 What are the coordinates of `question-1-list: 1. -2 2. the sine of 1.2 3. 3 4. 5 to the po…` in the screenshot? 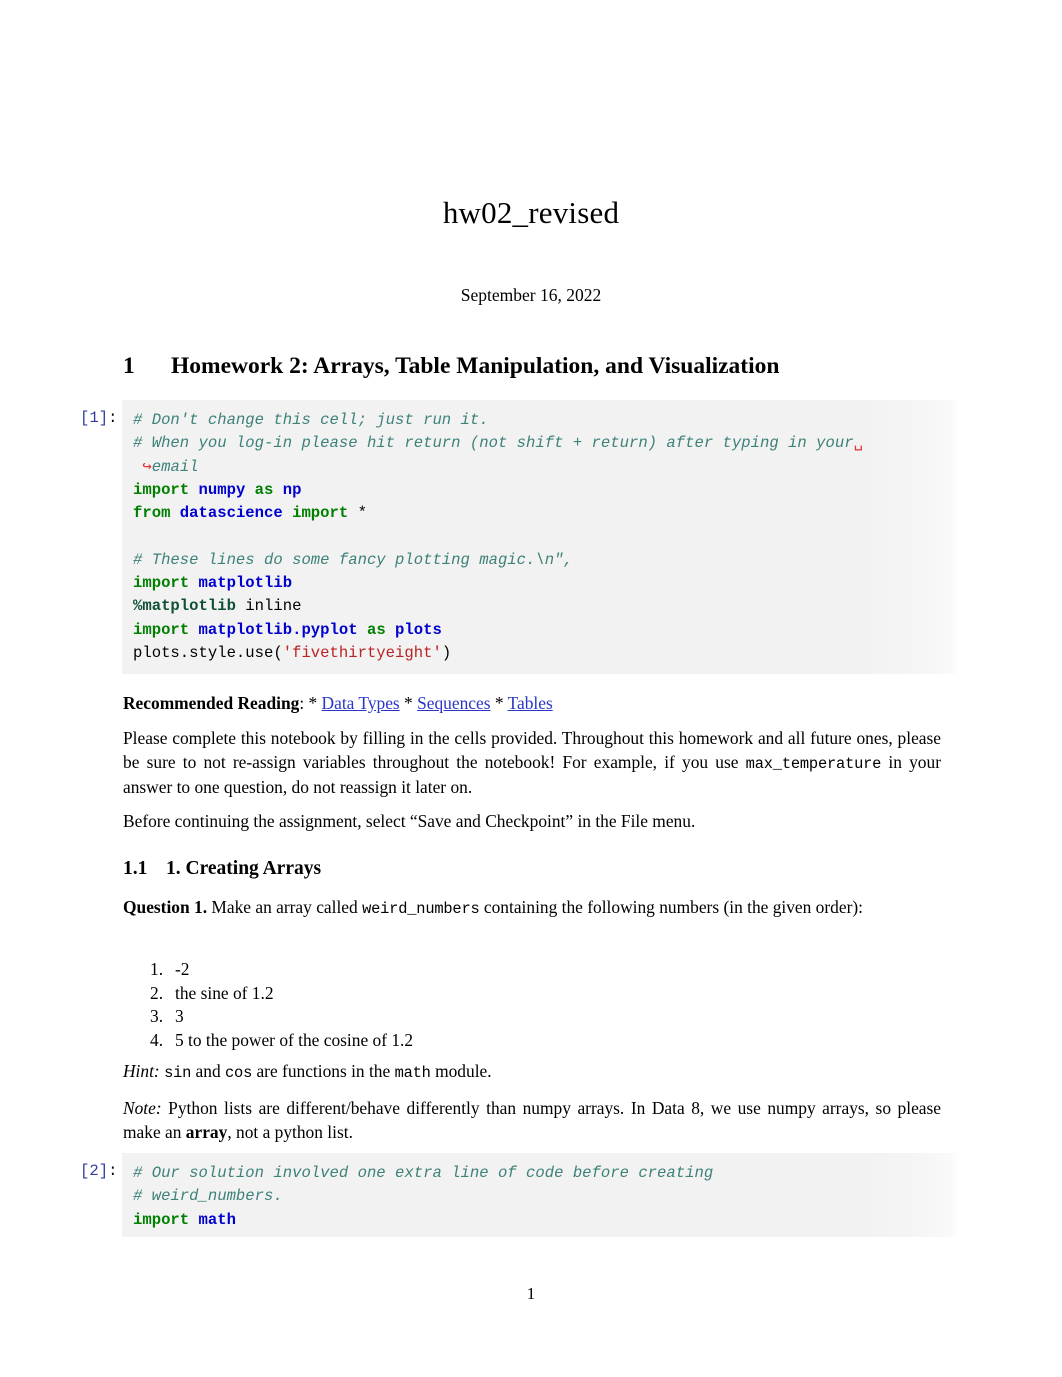 It's located at (540, 1005).